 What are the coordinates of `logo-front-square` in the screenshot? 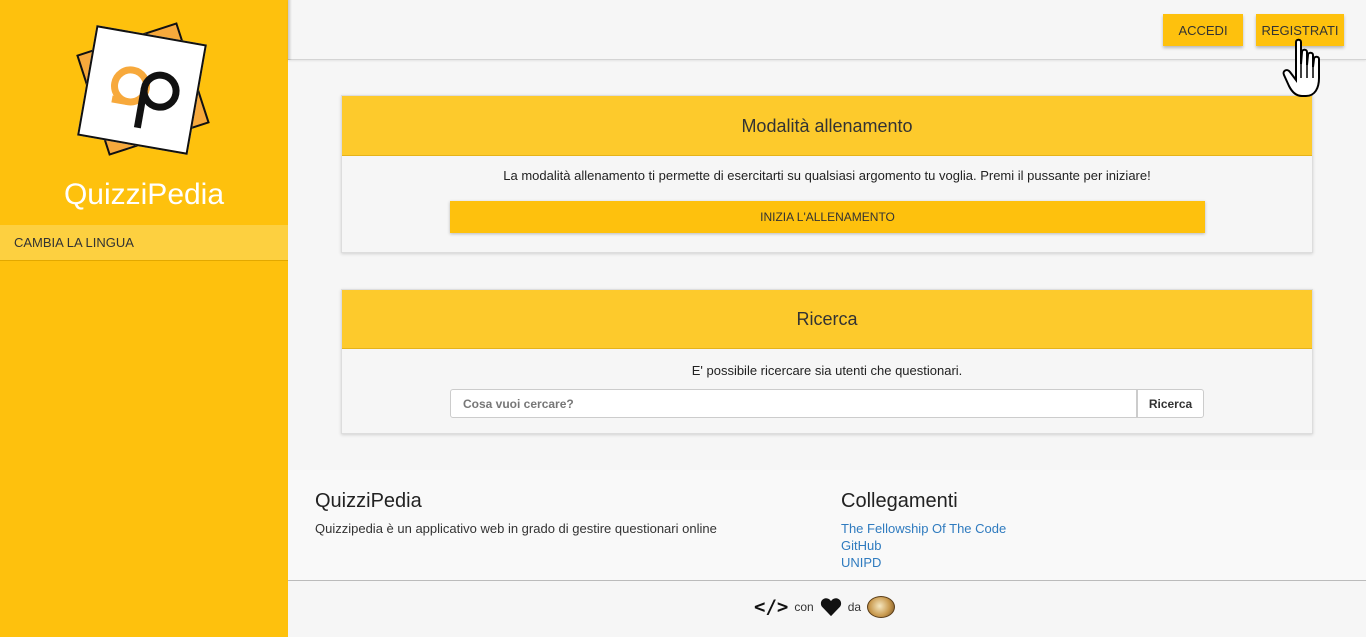 It's located at (142, 90).